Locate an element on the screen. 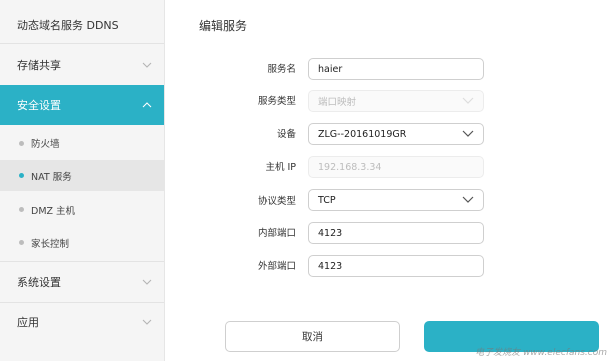 This screenshot has width=613, height=361. device-value: ZLG--20161019GR is located at coordinates (362, 134).